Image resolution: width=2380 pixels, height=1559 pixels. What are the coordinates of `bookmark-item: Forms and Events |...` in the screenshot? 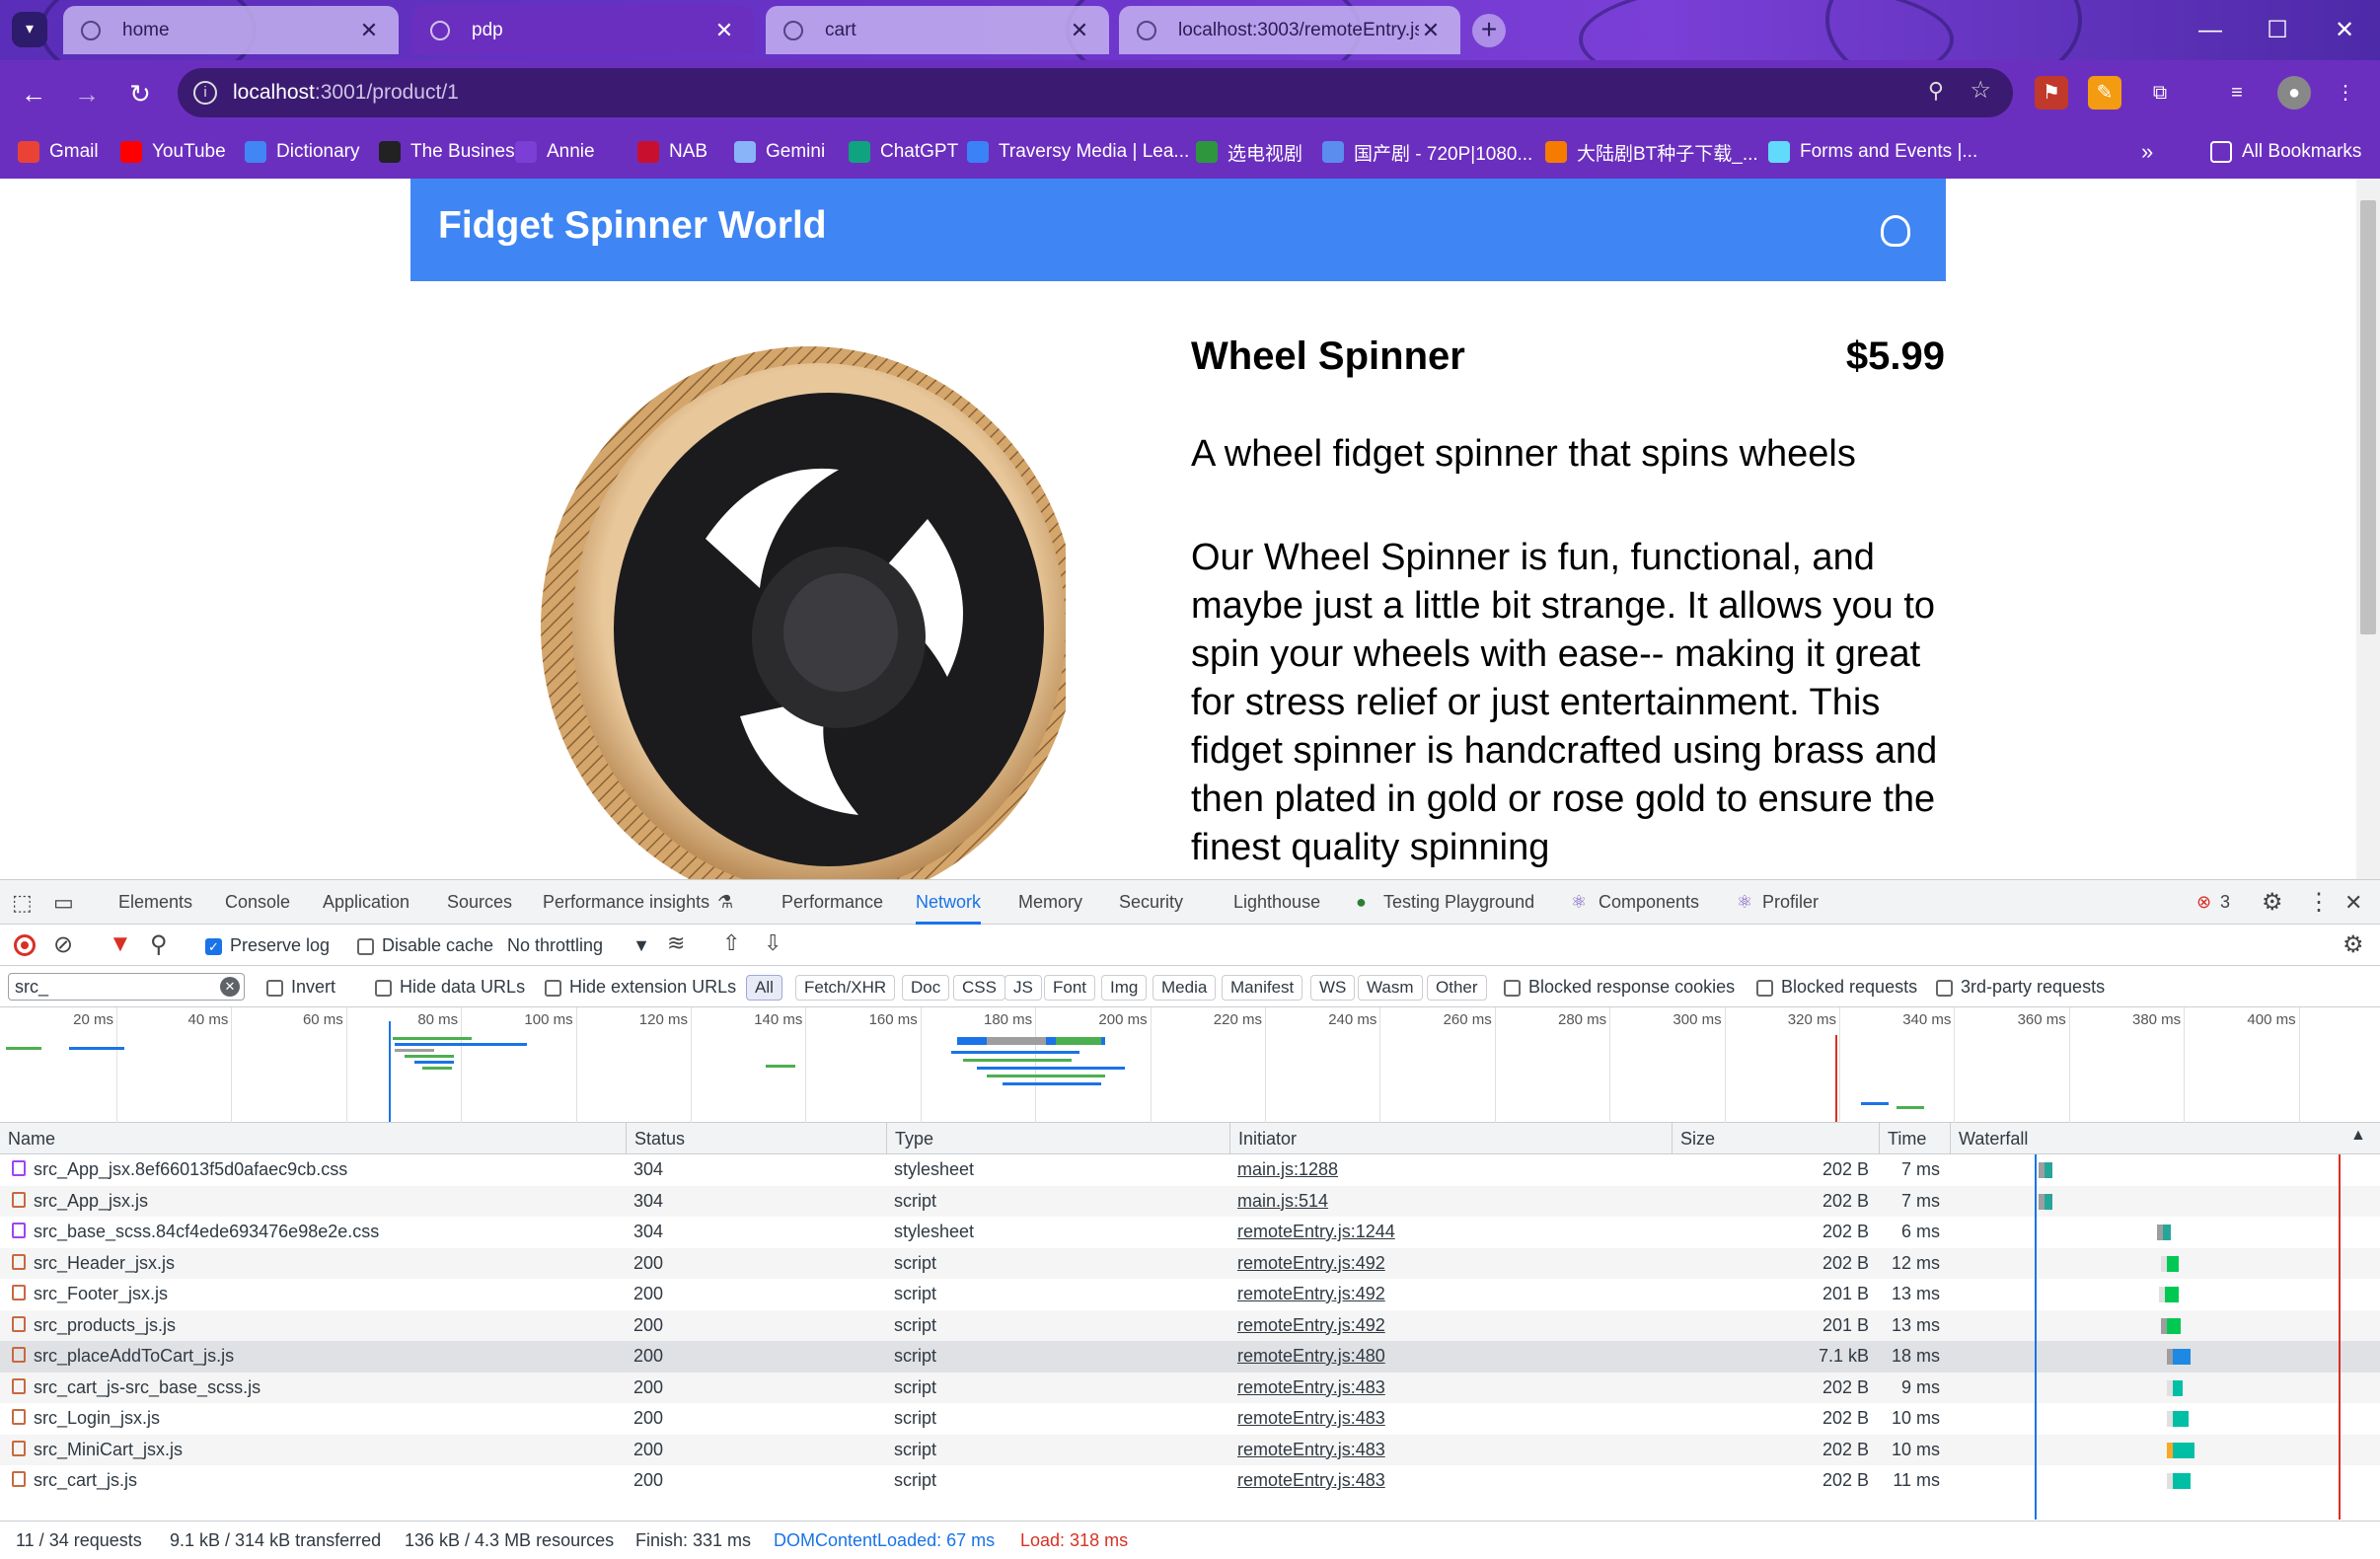 It's located at (1872, 152).